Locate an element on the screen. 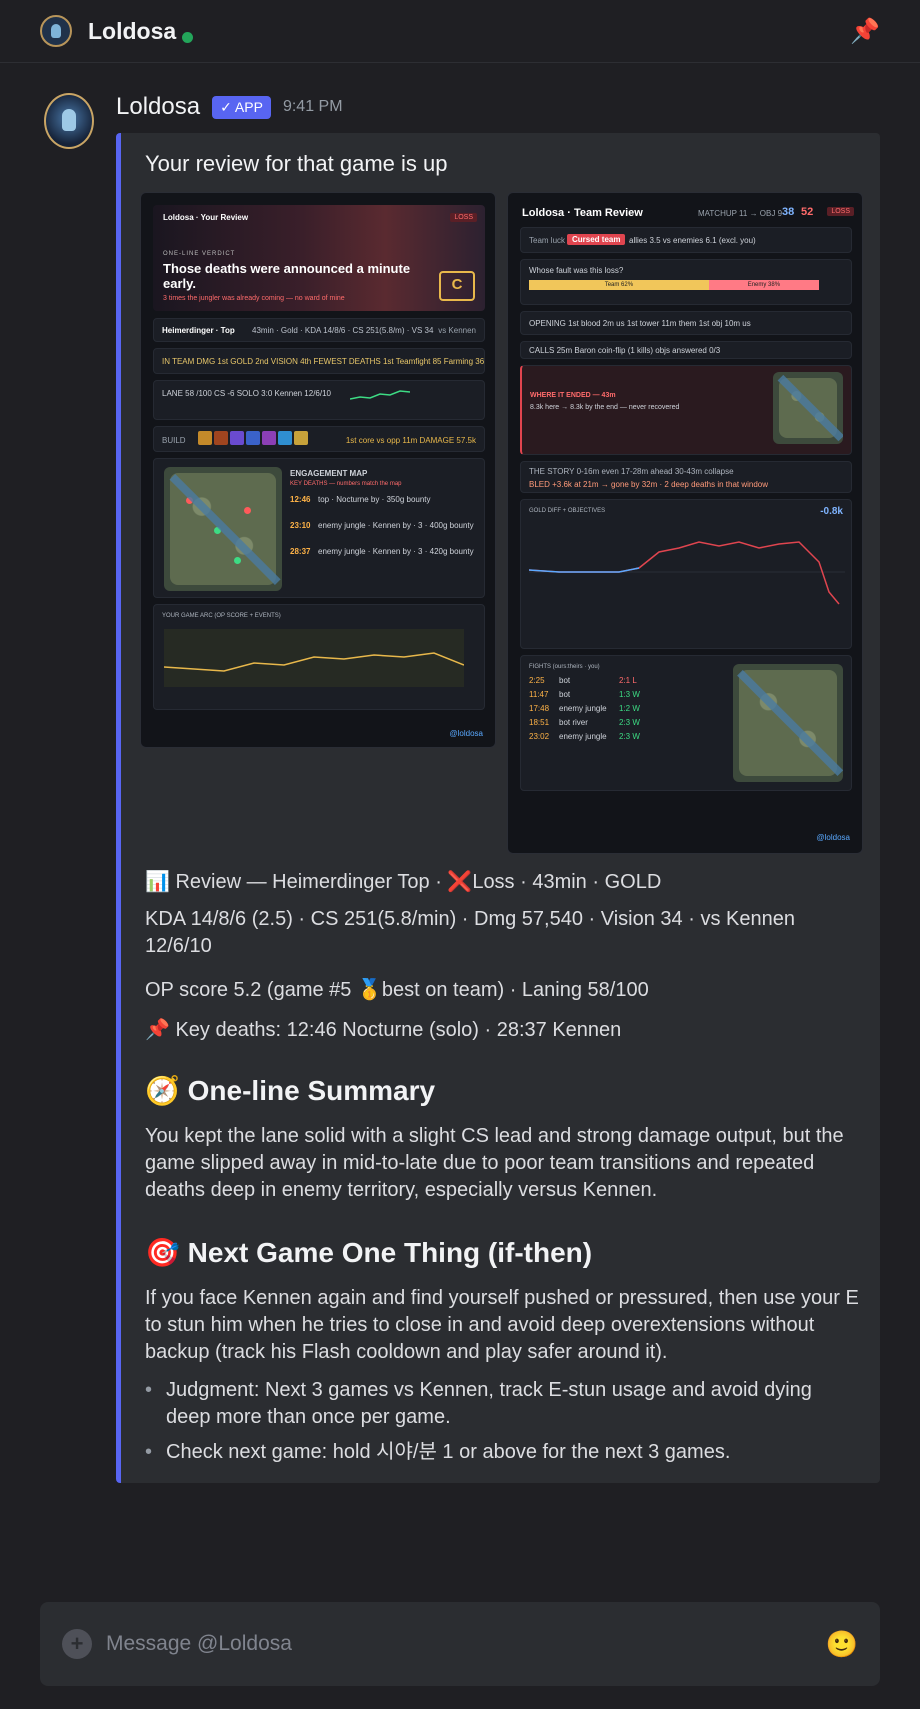 Image resolution: width=920 pixels, height=1709 pixels. add-attachment-button: + is located at coordinates (77, 1644).